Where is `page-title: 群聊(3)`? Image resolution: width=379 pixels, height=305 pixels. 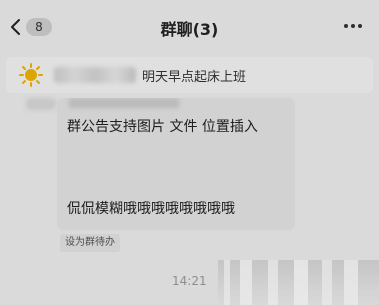
page-title: 群聊(3) is located at coordinates (189, 29).